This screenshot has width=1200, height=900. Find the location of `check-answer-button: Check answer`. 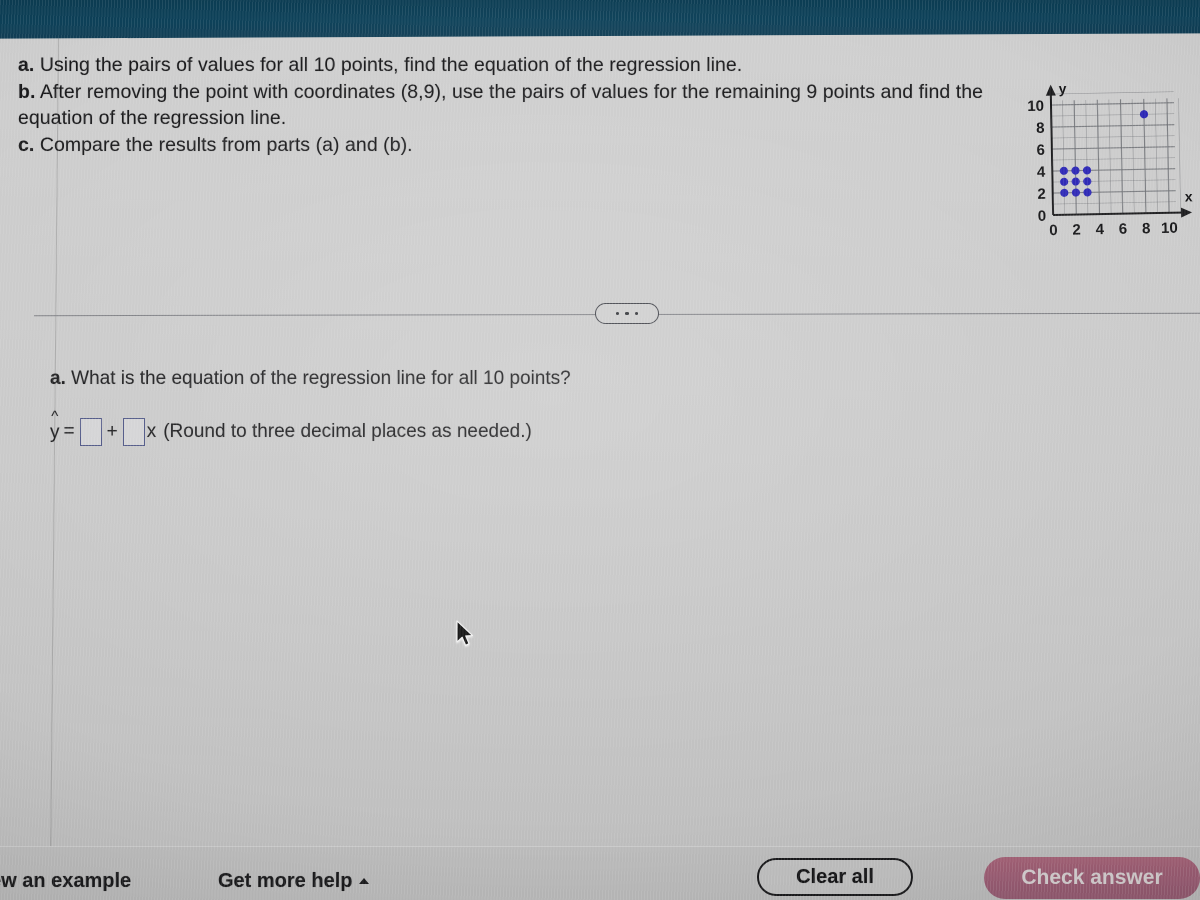

check-answer-button: Check answer is located at coordinates (1092, 878).